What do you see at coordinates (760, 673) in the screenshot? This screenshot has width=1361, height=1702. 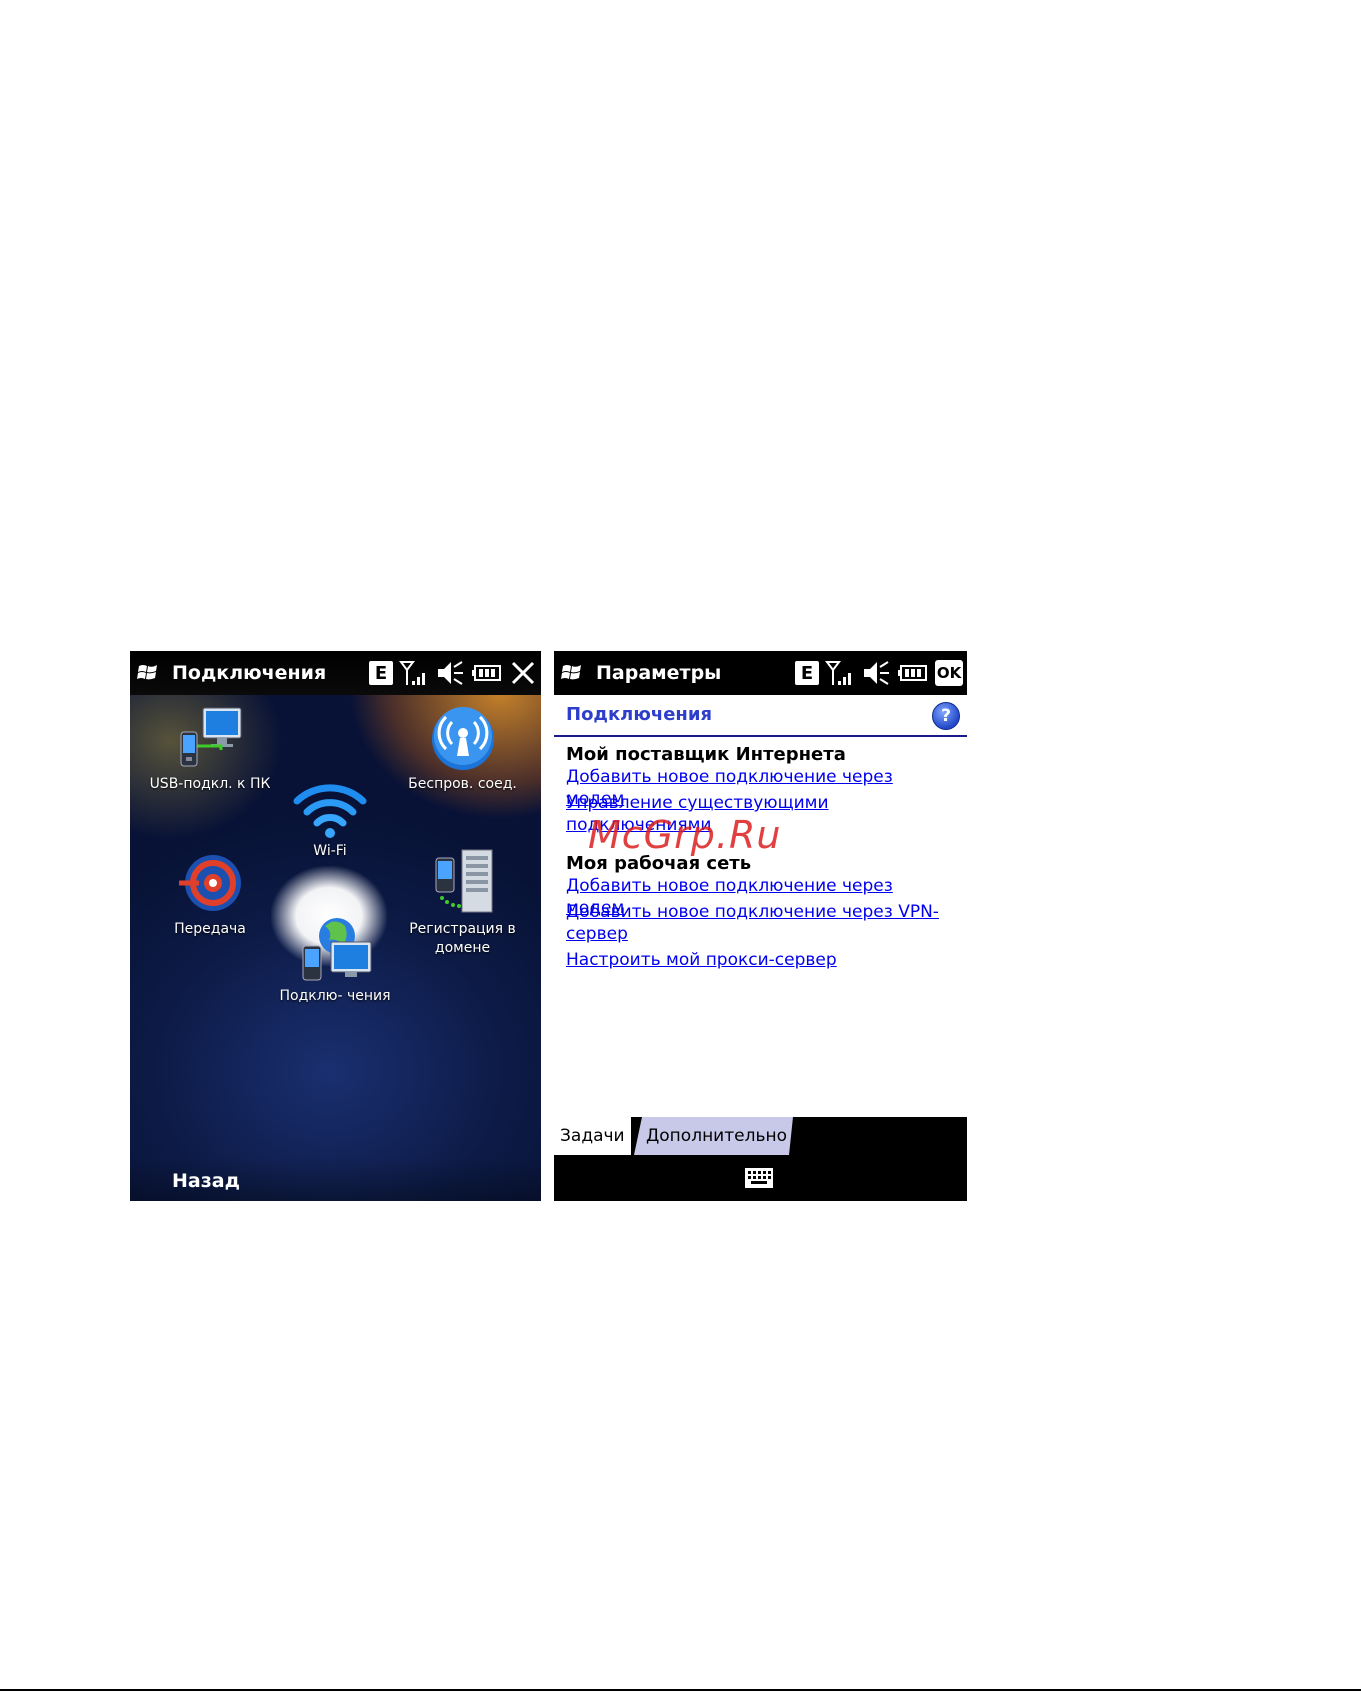 I see `status-bar: Параметры E OK` at bounding box center [760, 673].